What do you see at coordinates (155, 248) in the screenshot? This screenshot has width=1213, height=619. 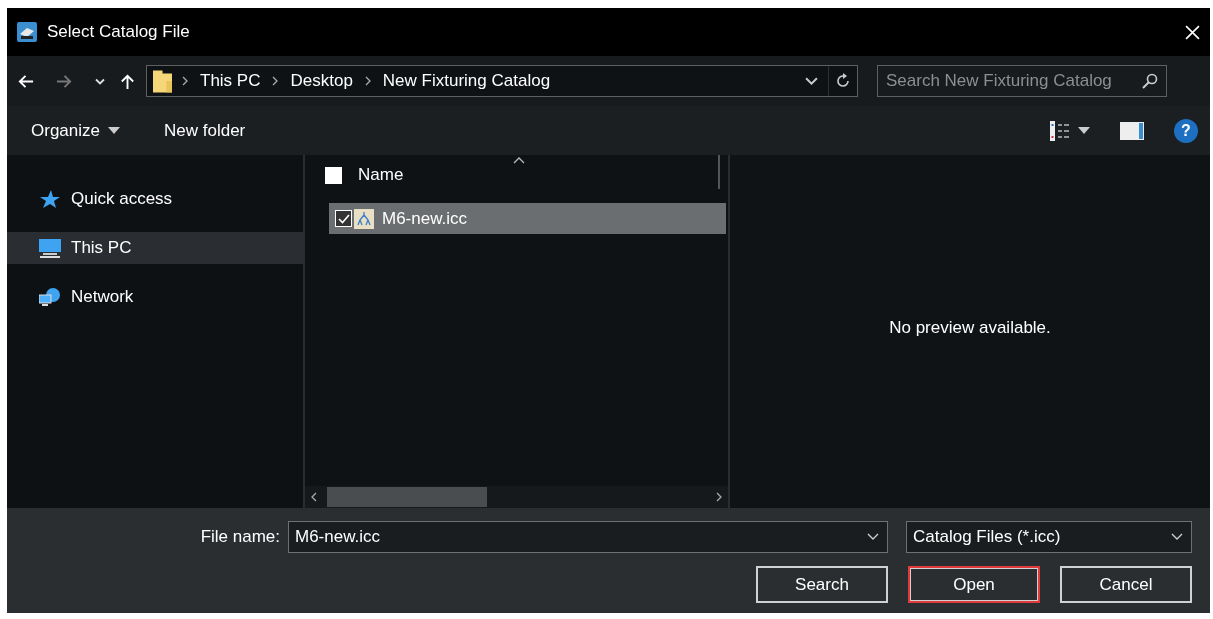 I see `sidebar-item: This PC` at bounding box center [155, 248].